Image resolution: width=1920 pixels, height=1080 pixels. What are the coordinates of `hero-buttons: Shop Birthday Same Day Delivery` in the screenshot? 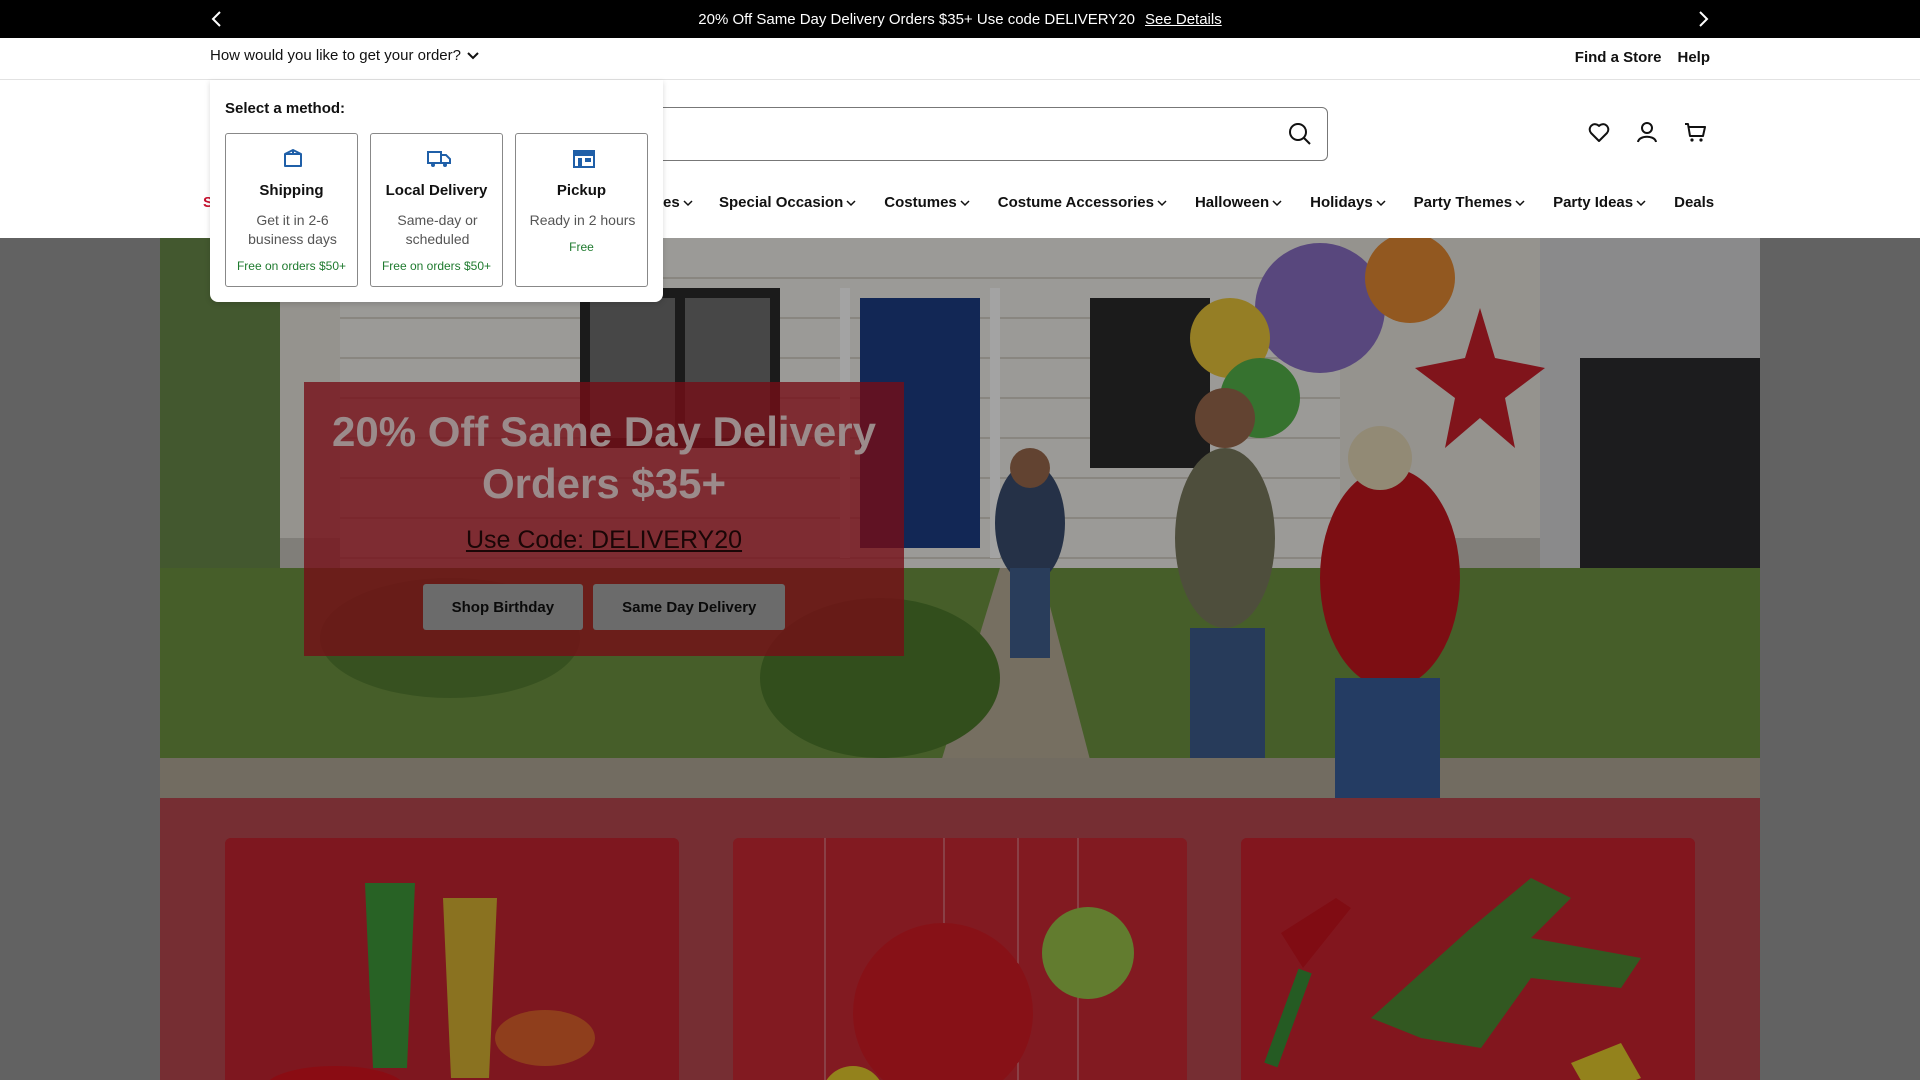 It's located at (604, 607).